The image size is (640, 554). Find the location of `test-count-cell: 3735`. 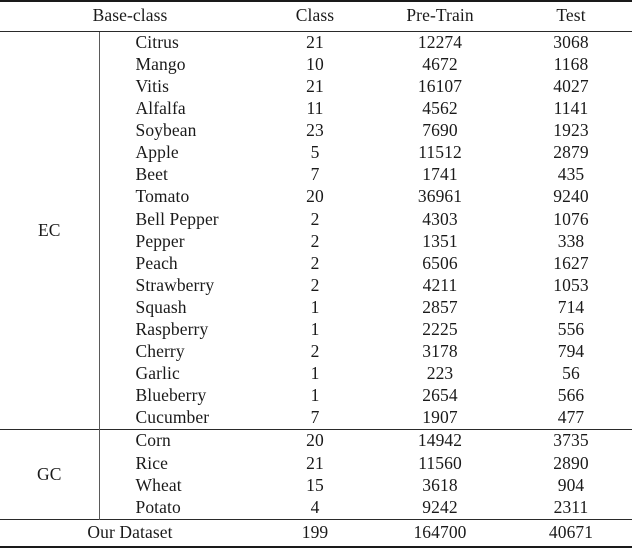

test-count-cell: 3735 is located at coordinates (571, 441).